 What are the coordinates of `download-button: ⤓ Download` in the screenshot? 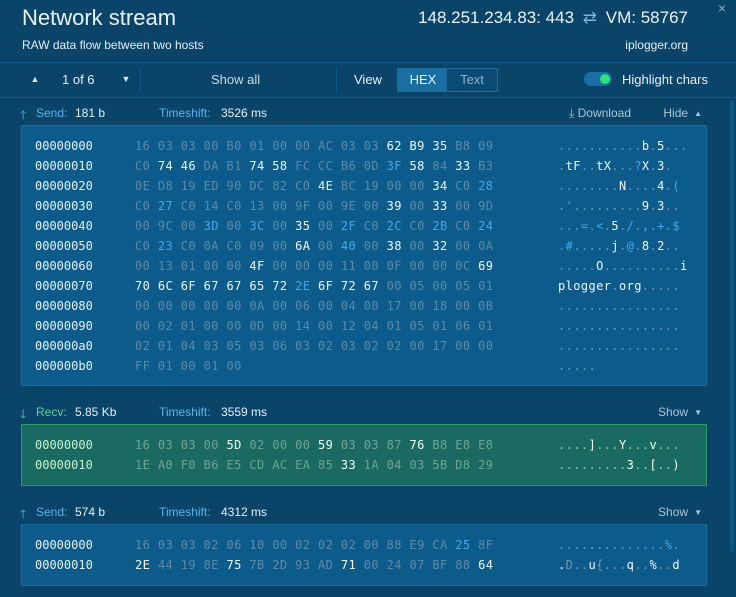 It's located at (600, 113).